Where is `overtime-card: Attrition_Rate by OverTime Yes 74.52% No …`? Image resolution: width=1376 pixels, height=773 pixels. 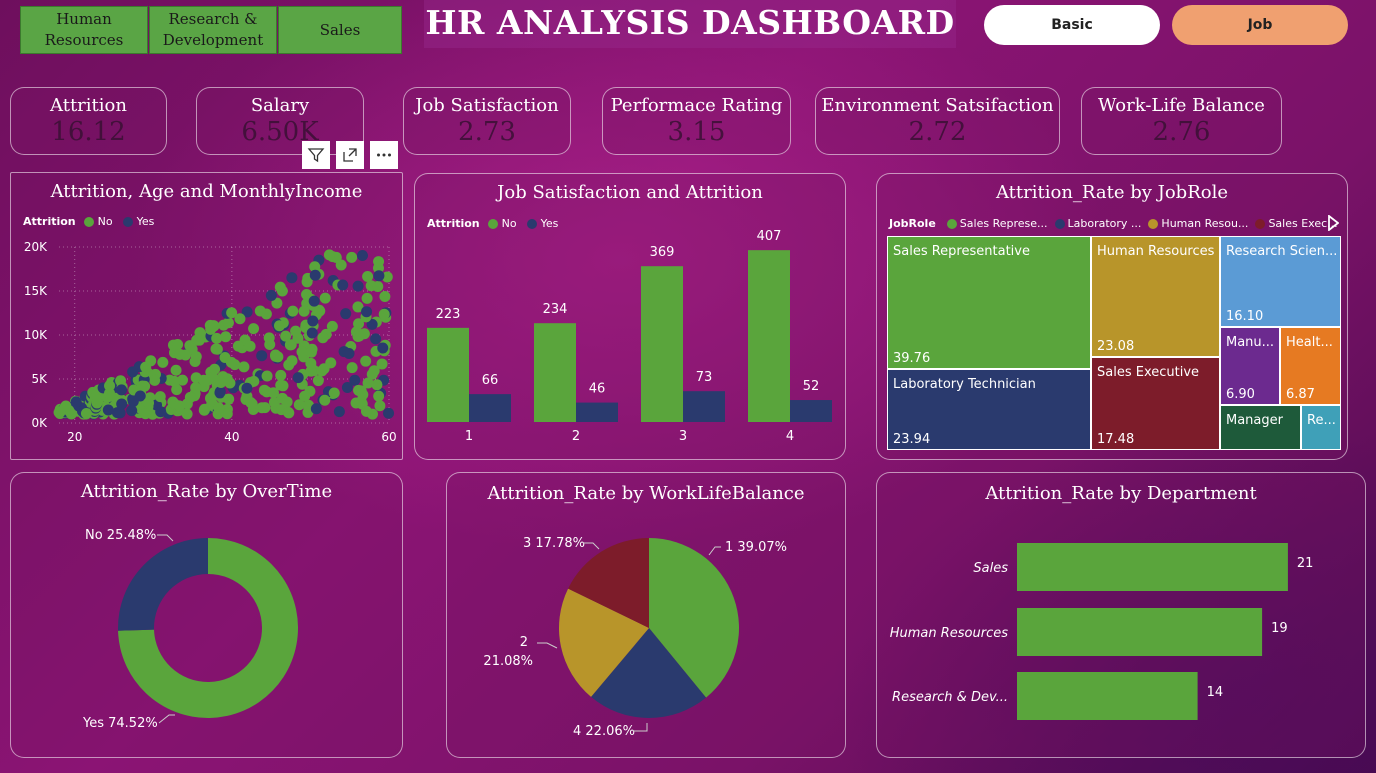 overtime-card: Attrition_Rate by OverTime Yes 74.52% No … is located at coordinates (206, 615).